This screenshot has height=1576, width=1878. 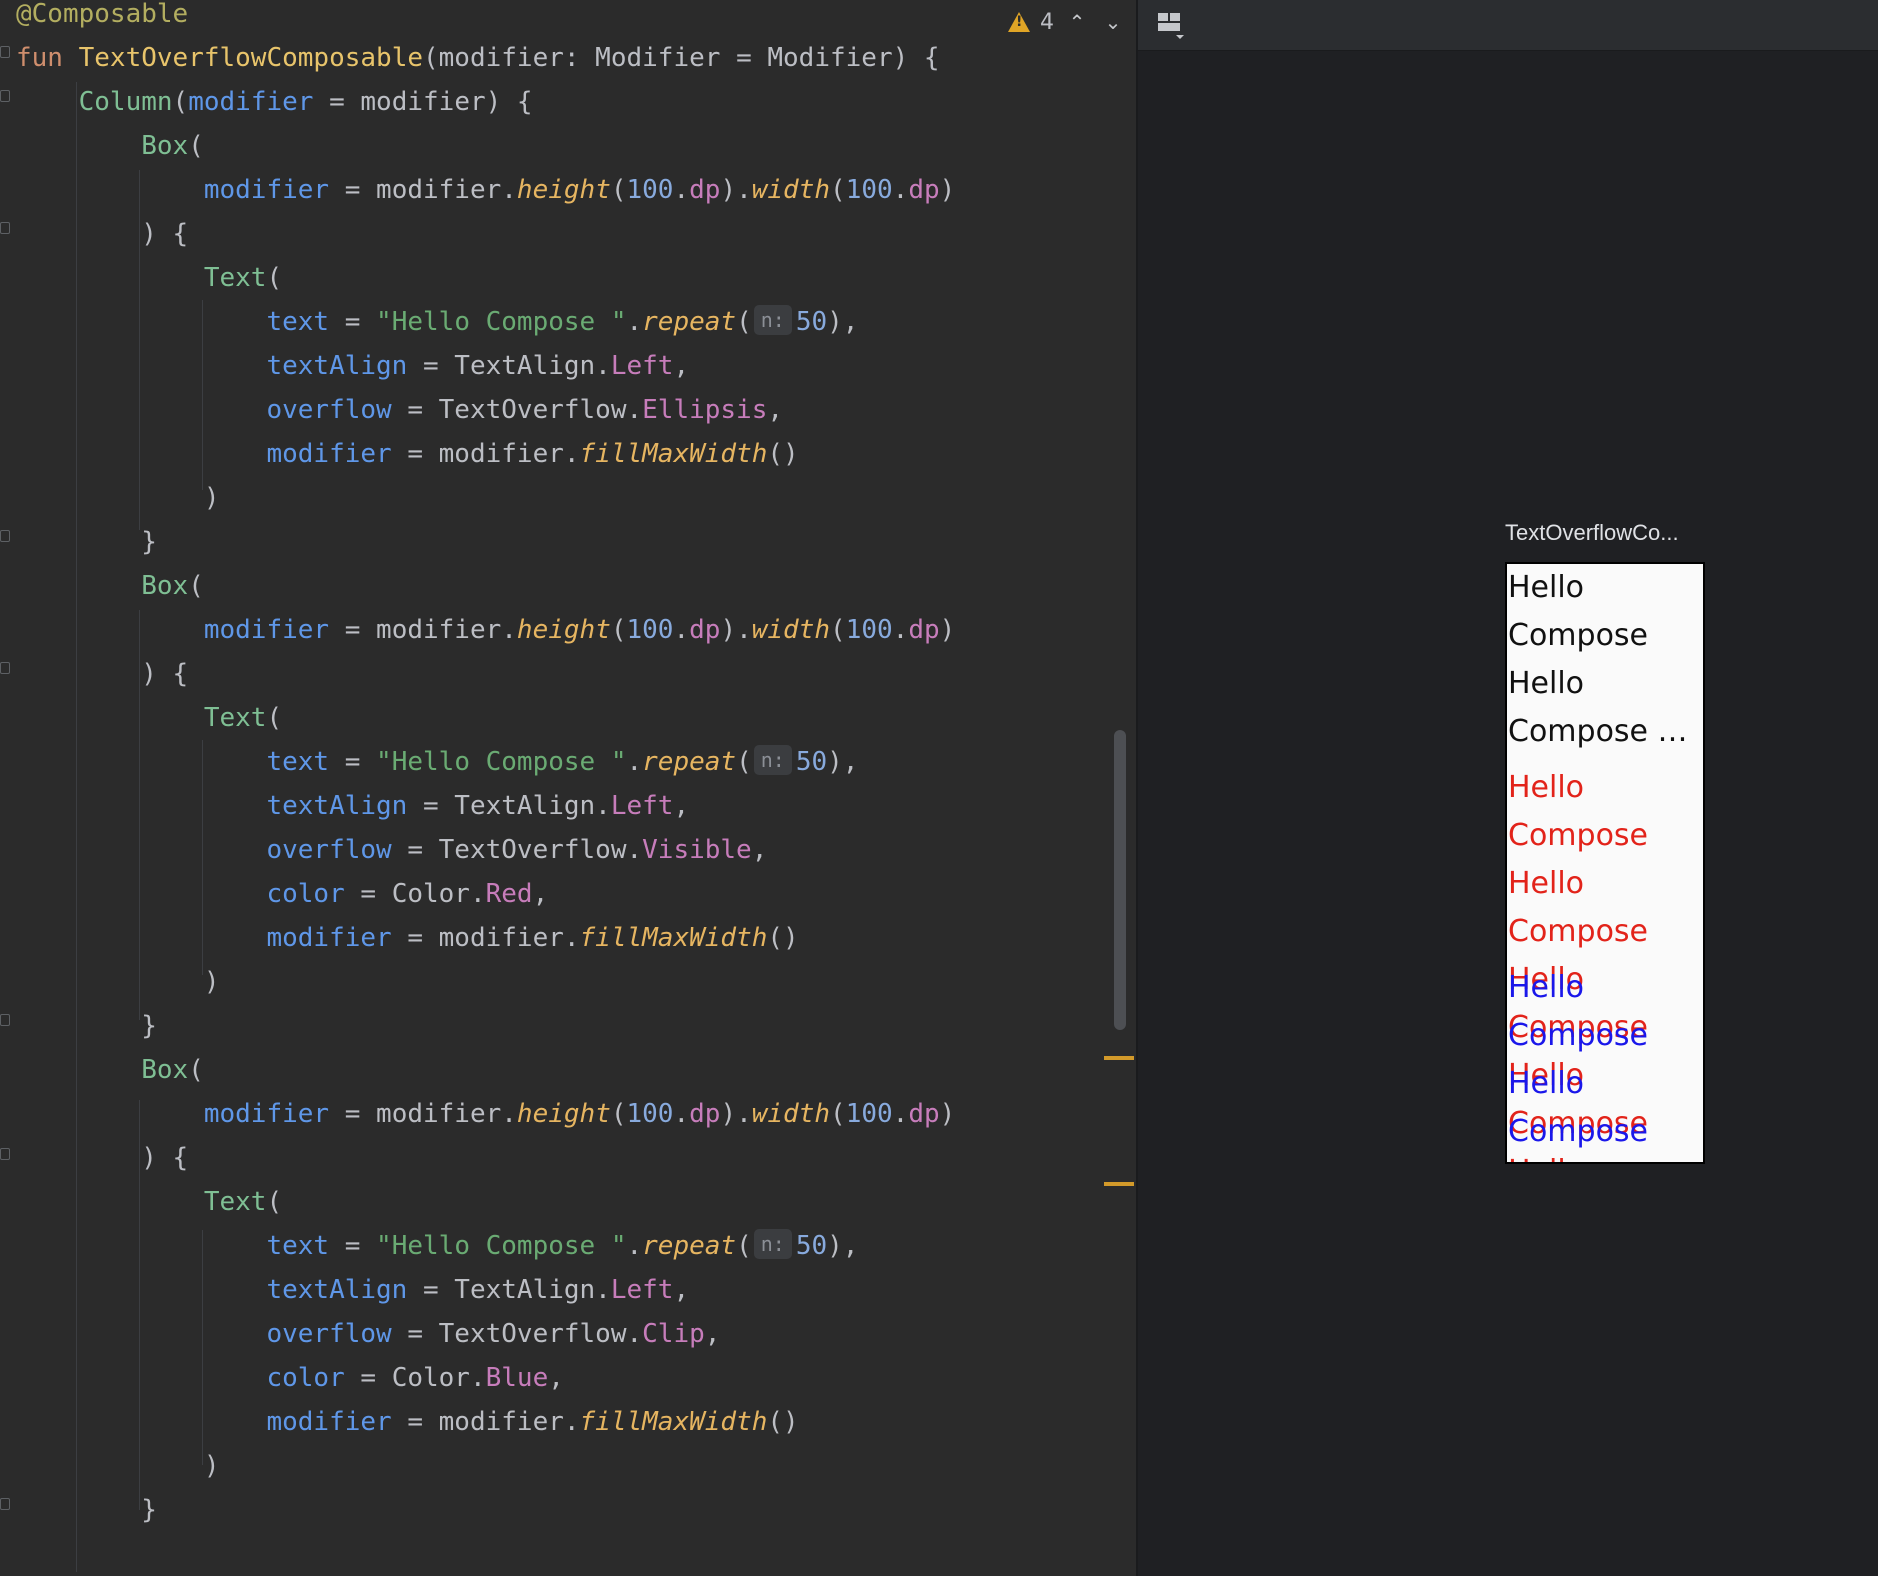 I want to click on code-token: text, so click(x=298, y=322).